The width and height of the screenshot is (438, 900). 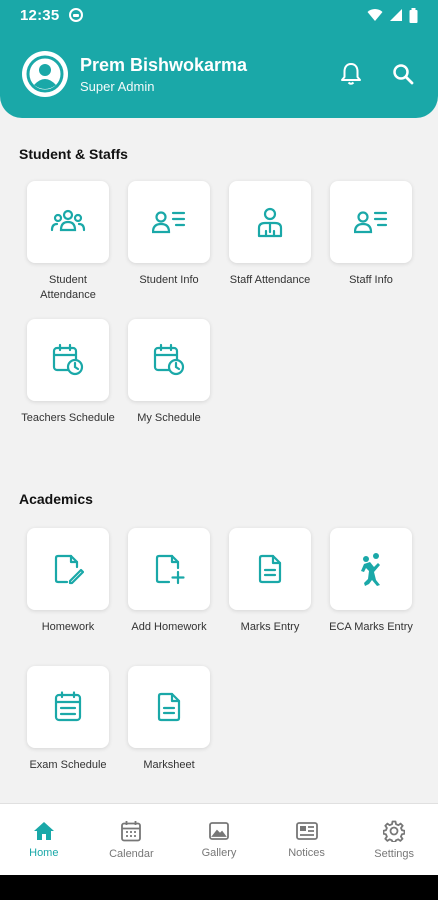 I want to click on schedule-list-icon, so click(x=68, y=706).